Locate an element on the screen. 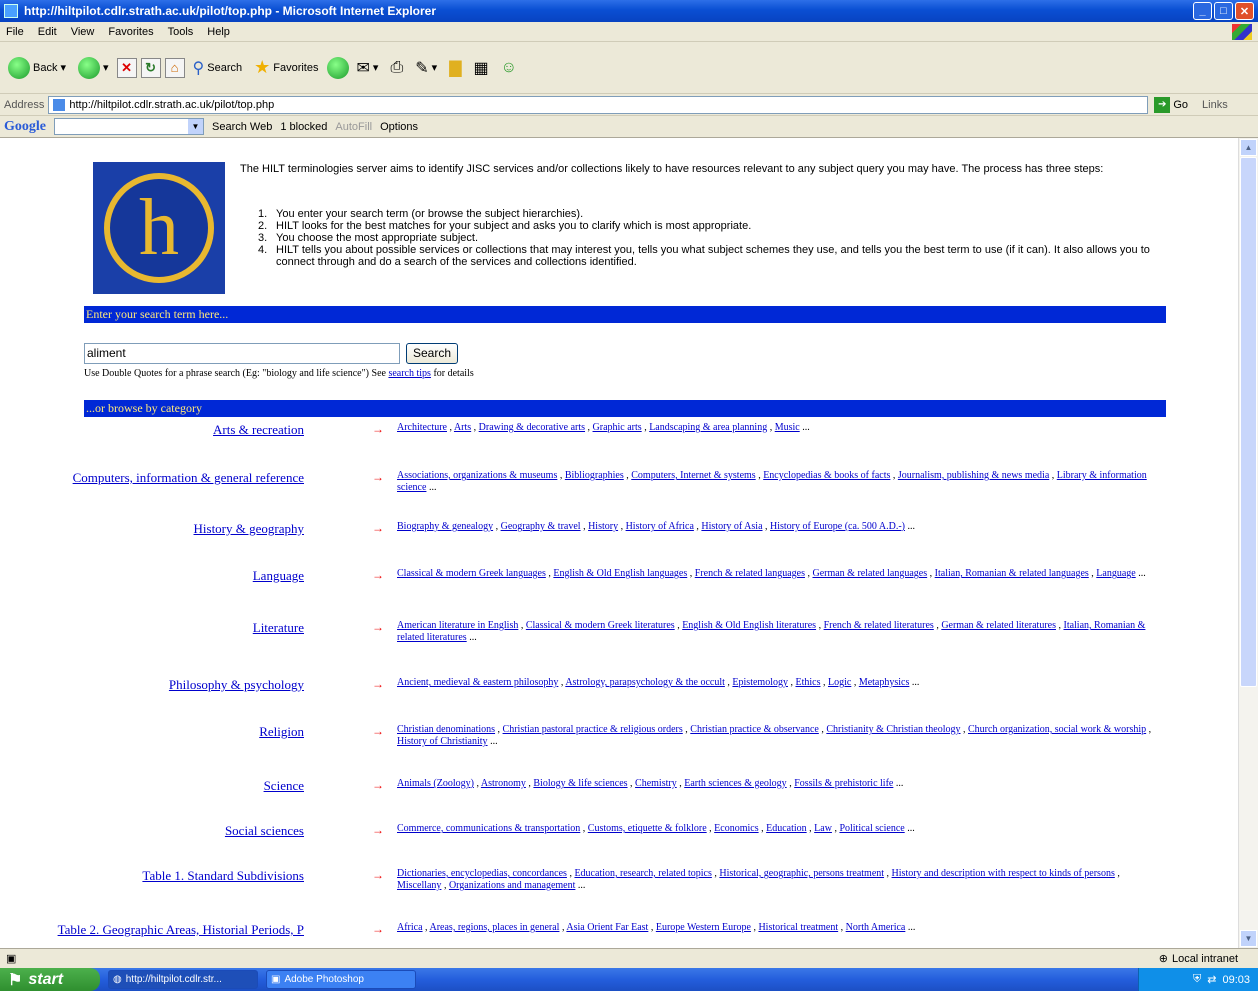  subcategory-link: Asia Orient Far East is located at coordinates (607, 927).